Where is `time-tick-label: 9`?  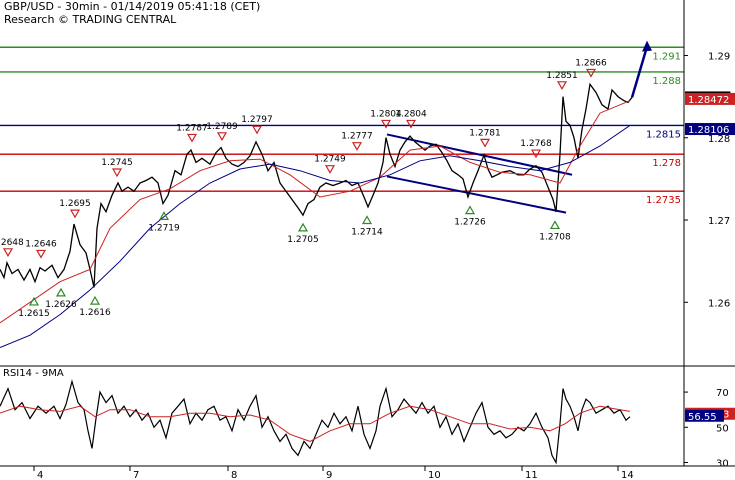 time-tick-label: 9 is located at coordinates (329, 475).